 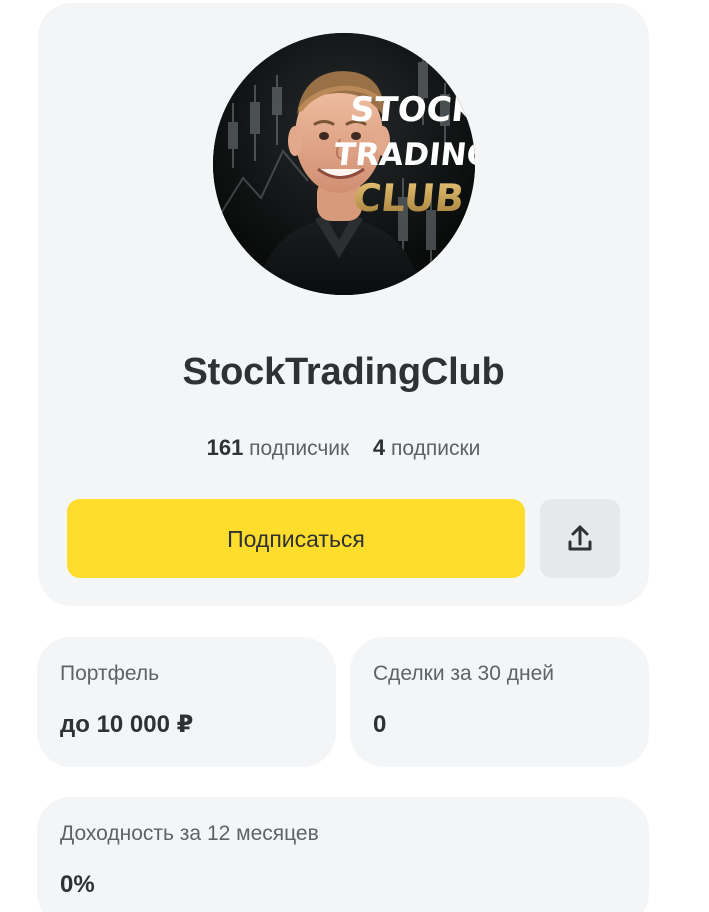 What do you see at coordinates (464, 673) in the screenshot?
I see `trades-label: Сделки за 30 дней` at bounding box center [464, 673].